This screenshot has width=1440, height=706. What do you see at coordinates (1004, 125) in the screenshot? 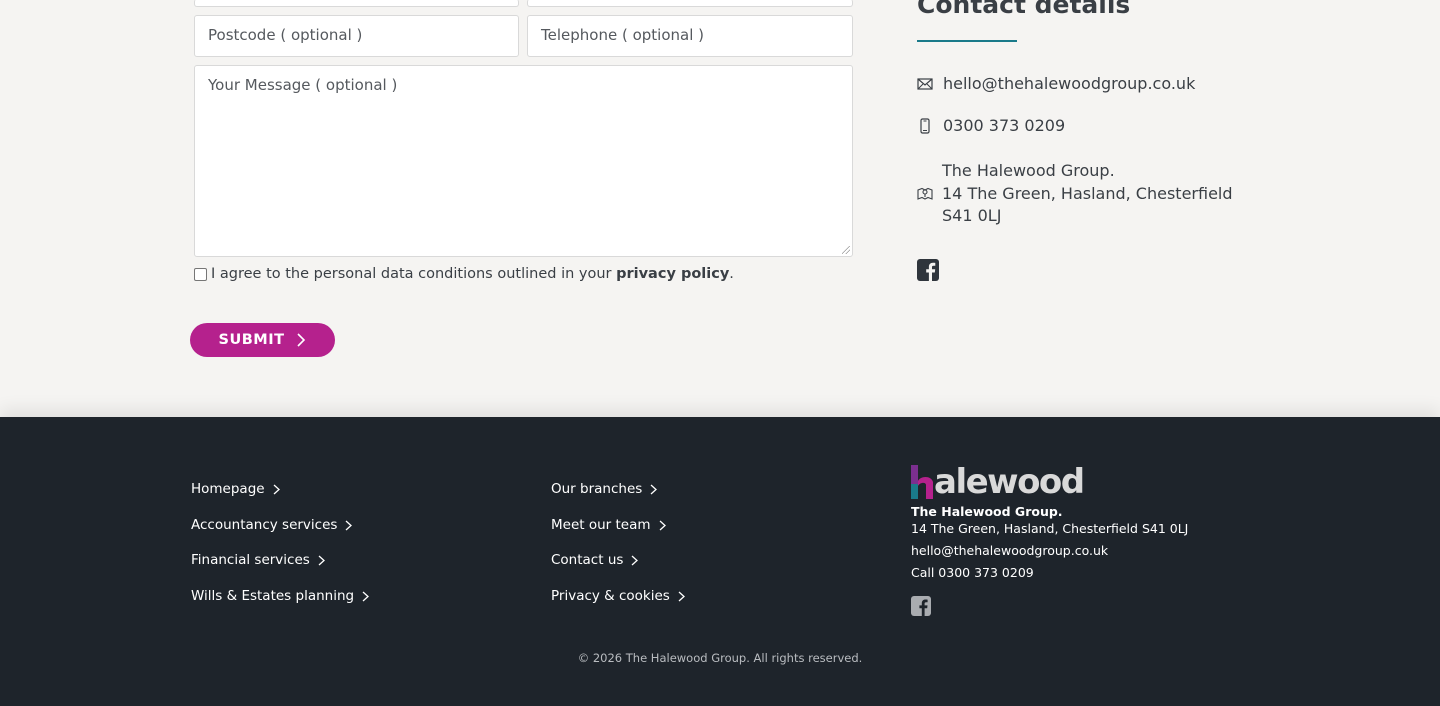
I see `contact-phone: 0300 373 0209` at bounding box center [1004, 125].